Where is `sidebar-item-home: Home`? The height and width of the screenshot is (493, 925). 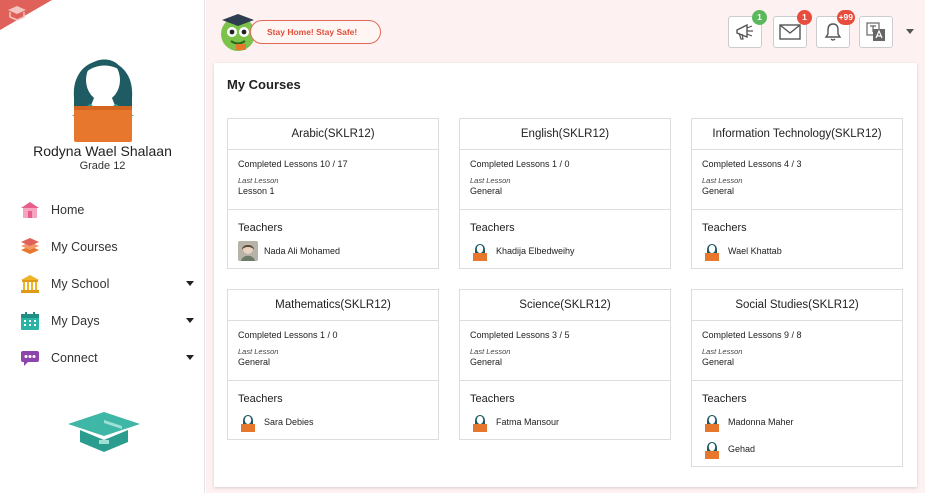
sidebar-item-home: Home is located at coordinates (102, 209).